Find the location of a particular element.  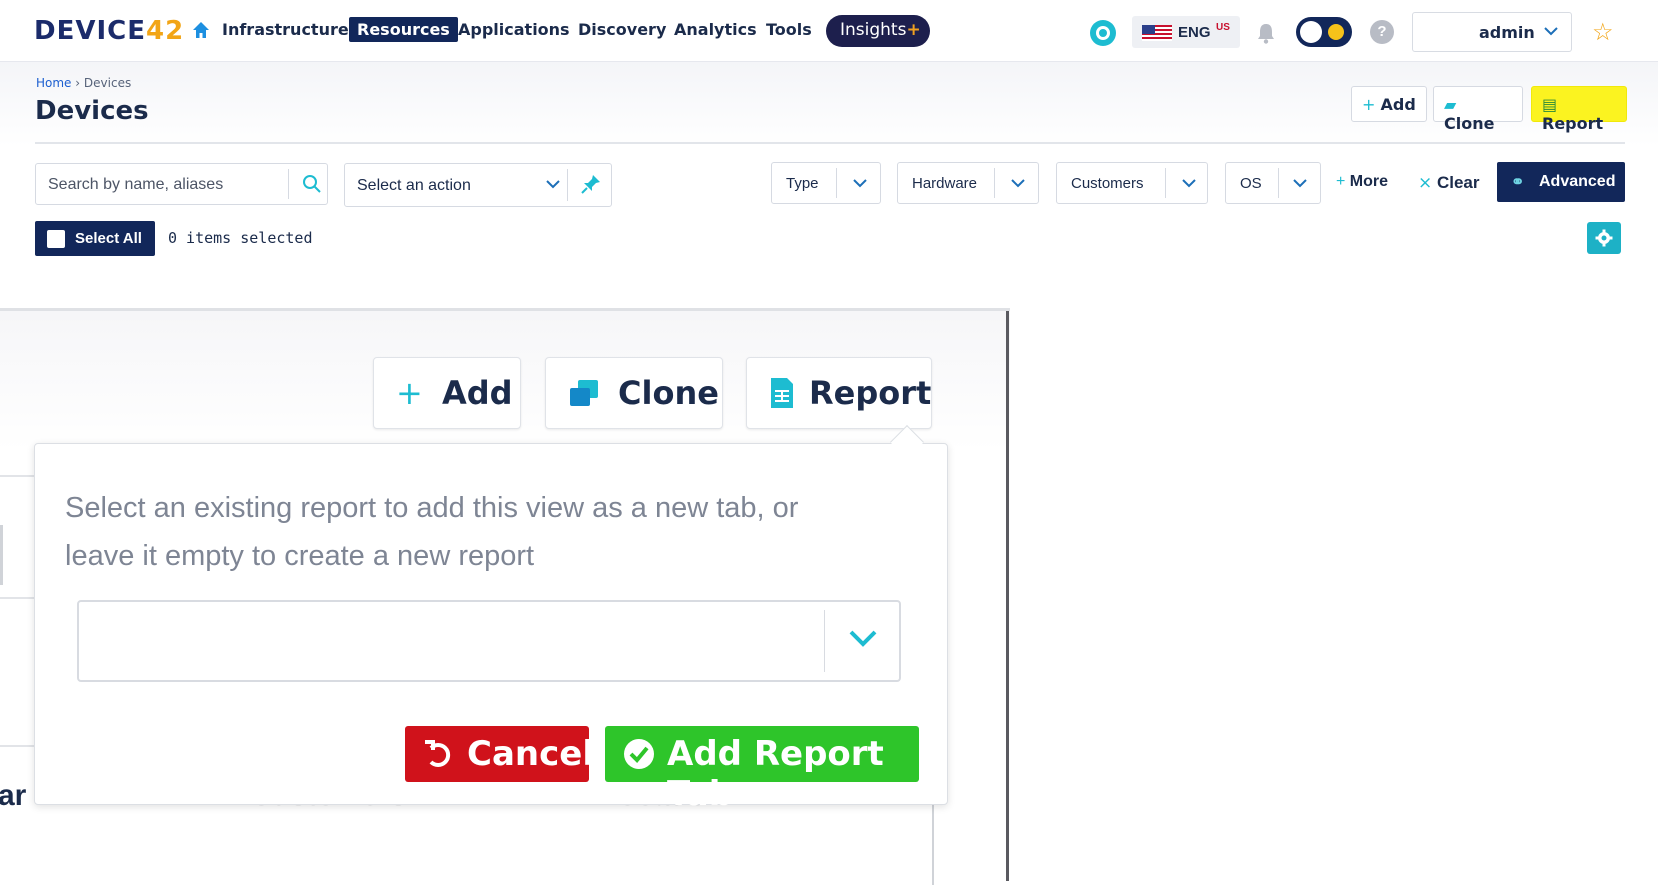

ghost-column-header: ar is located at coordinates (13, 795).